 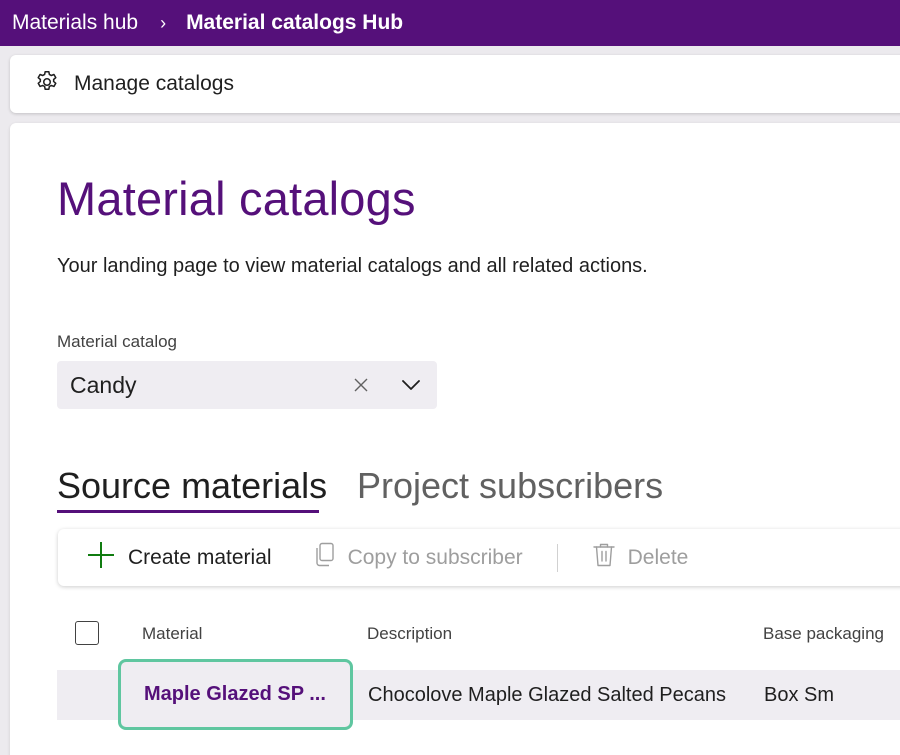 What do you see at coordinates (188, 511) in the screenshot?
I see `selected-tab-indicator` at bounding box center [188, 511].